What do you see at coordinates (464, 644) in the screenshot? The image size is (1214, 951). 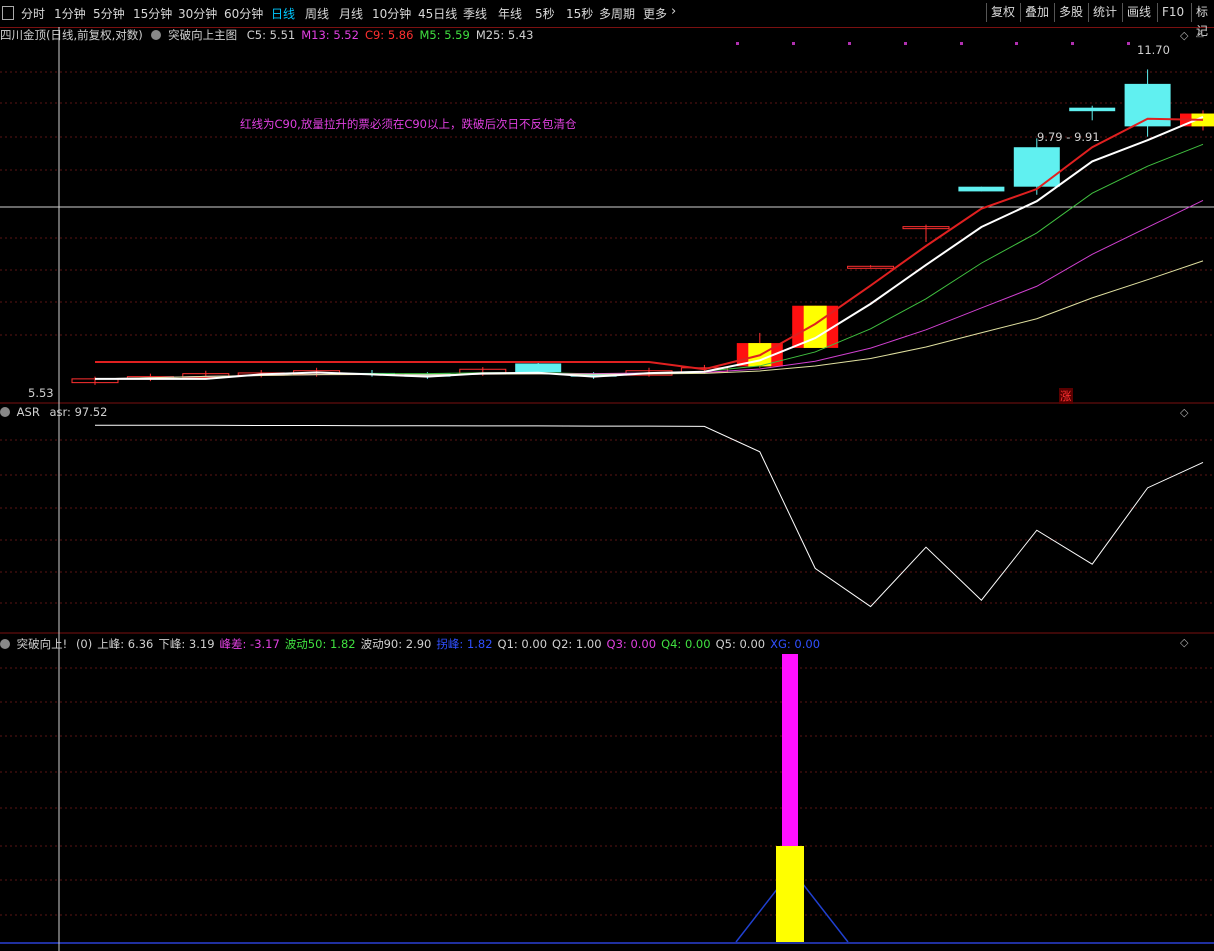 I see `indicator-value-6: 拐峰: 1.82` at bounding box center [464, 644].